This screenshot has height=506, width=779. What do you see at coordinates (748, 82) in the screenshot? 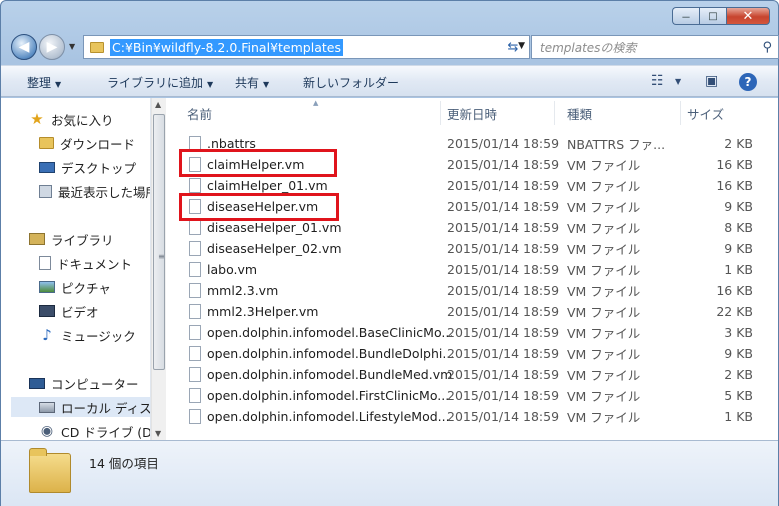
I see `help-icon: ?` at bounding box center [748, 82].